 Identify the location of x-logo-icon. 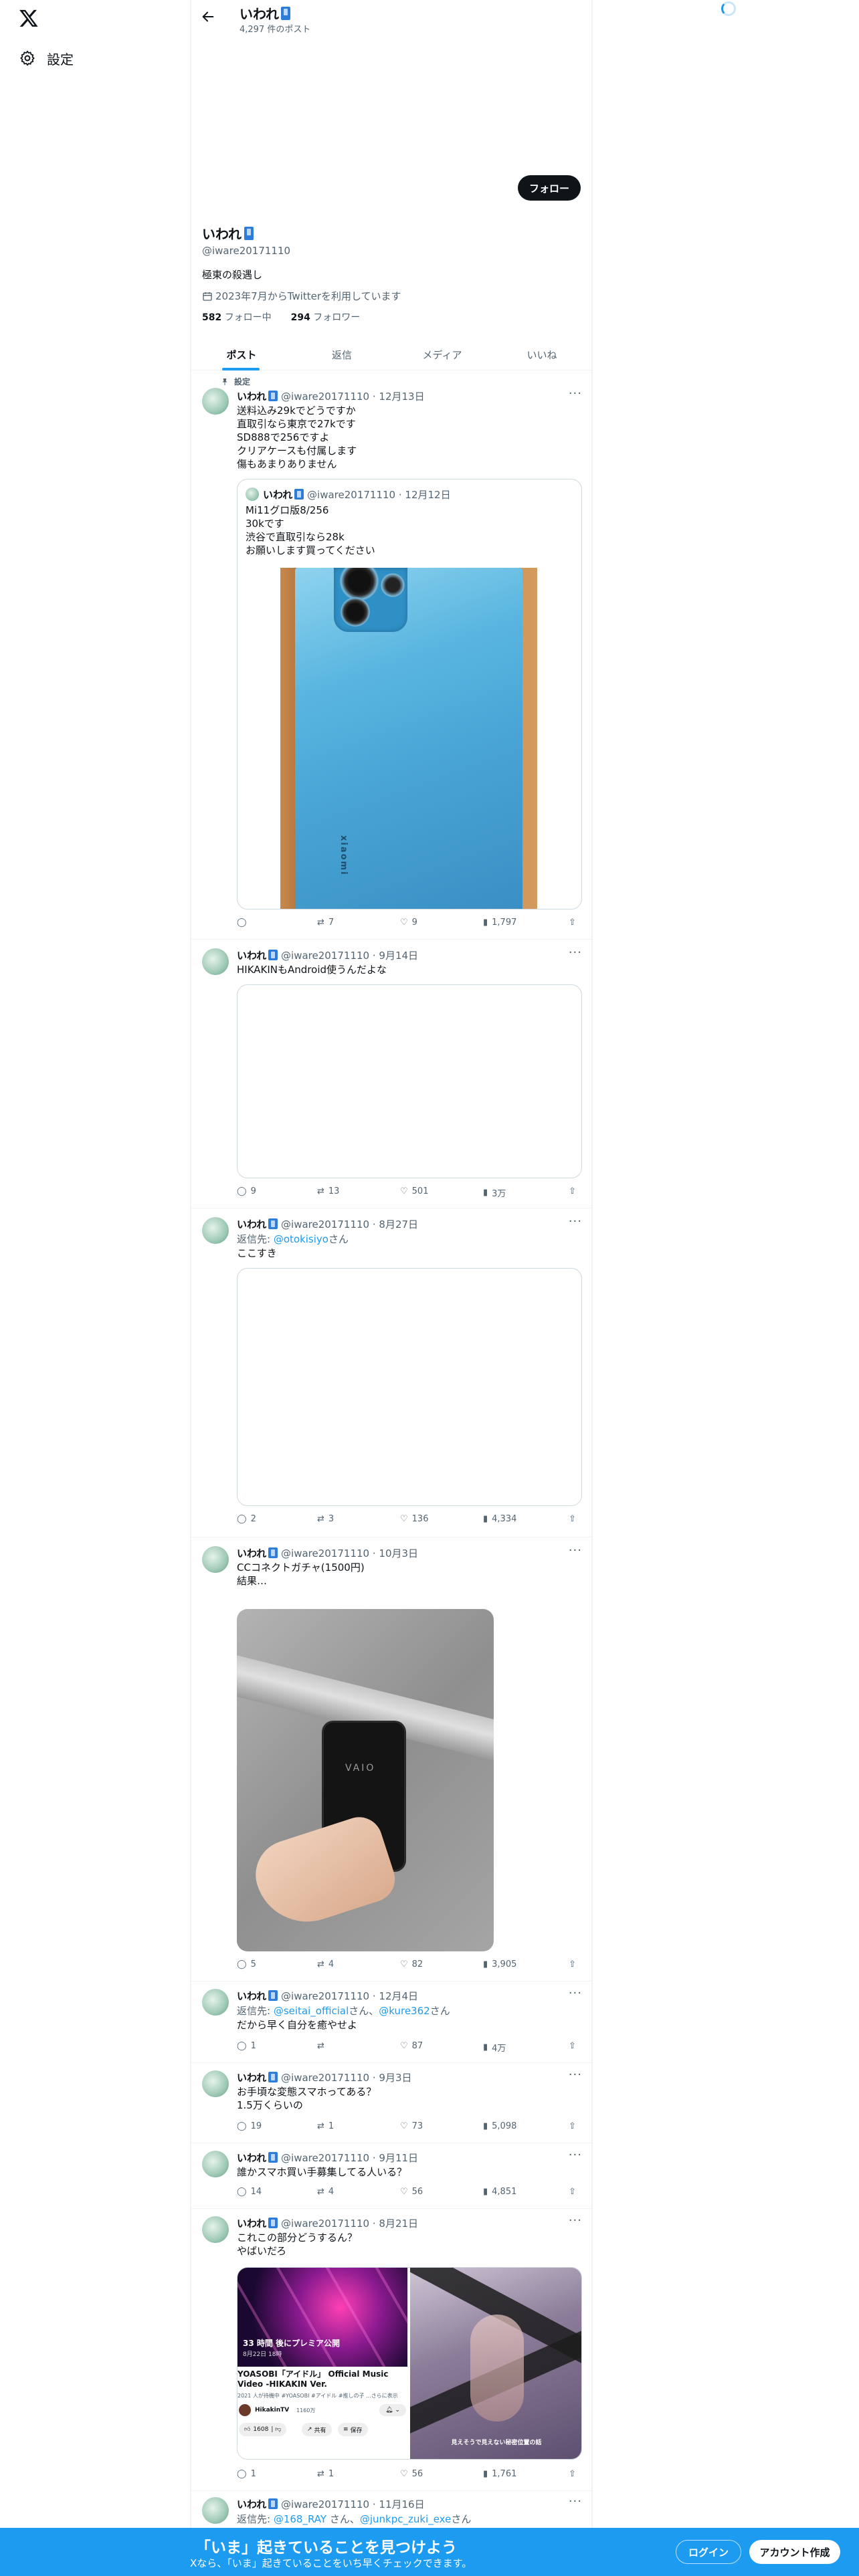
(30, 18).